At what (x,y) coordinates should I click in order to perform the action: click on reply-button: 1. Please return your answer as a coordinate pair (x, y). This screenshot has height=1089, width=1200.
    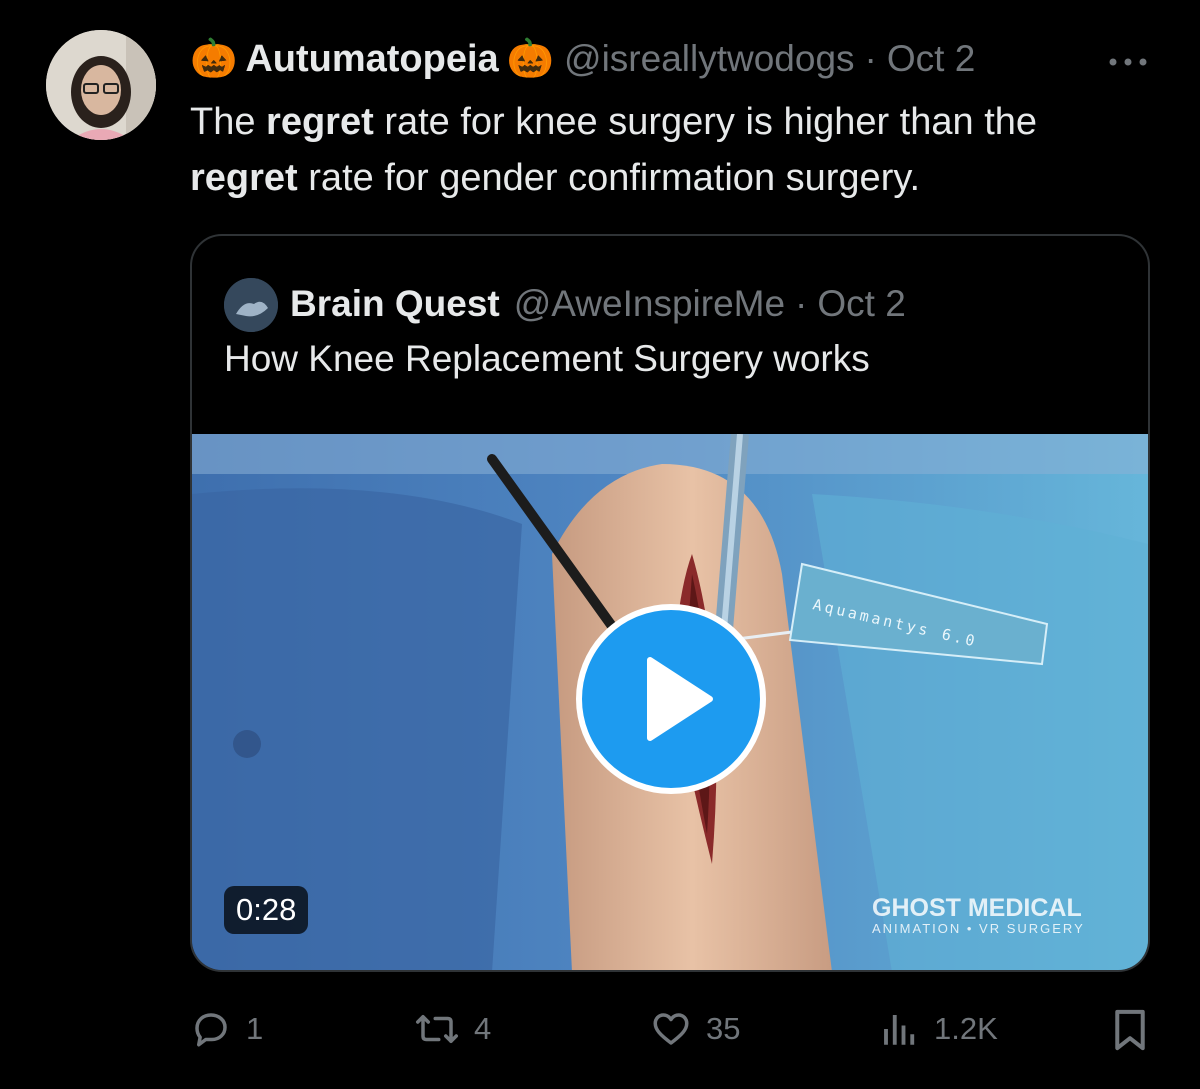
    Looking at the image, I should click on (226, 1029).